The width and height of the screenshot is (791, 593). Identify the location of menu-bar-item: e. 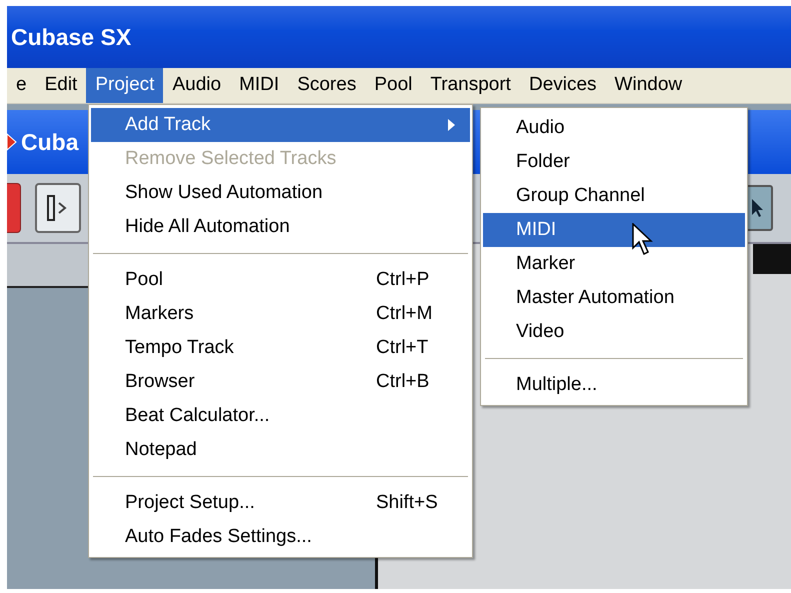
(21, 85).